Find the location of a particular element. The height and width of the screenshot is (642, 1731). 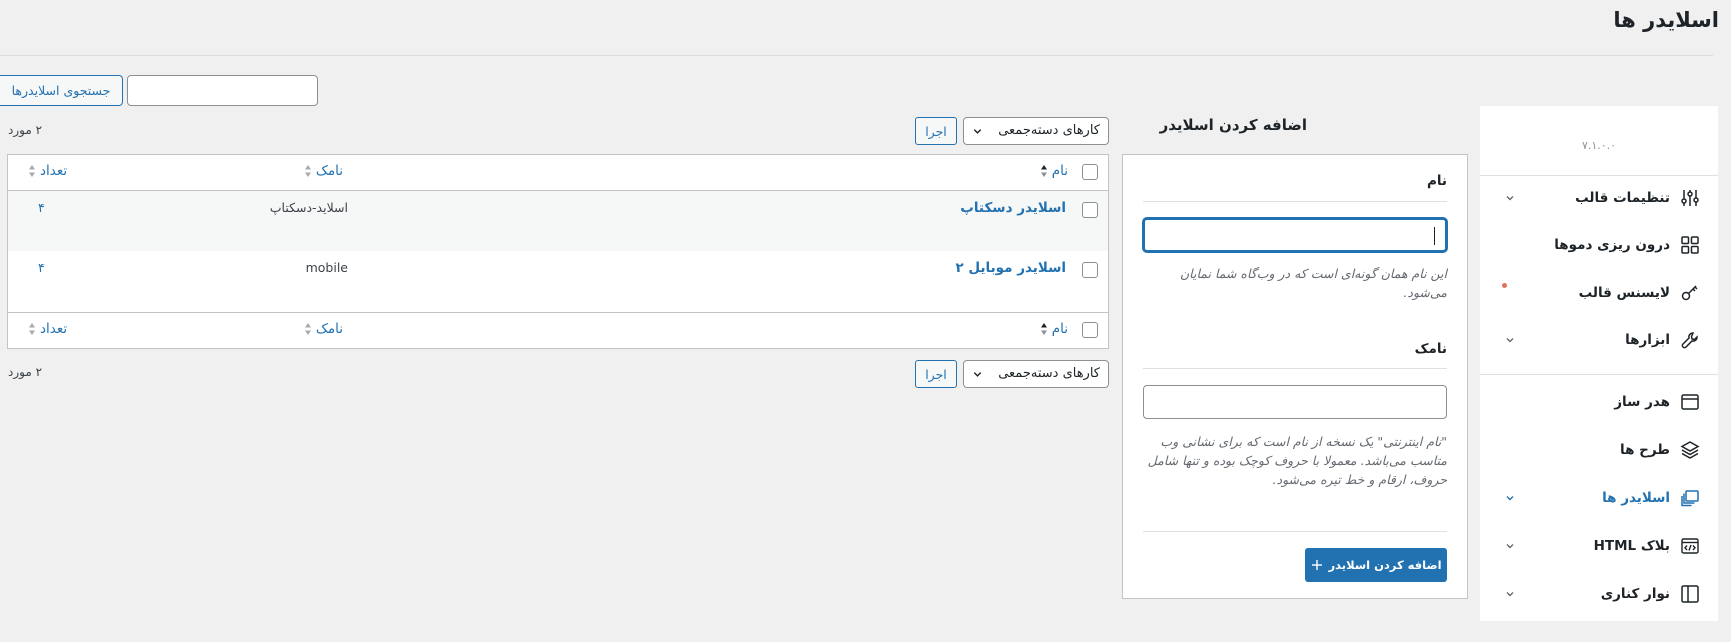

sidebar-icon is located at coordinates (1690, 594).